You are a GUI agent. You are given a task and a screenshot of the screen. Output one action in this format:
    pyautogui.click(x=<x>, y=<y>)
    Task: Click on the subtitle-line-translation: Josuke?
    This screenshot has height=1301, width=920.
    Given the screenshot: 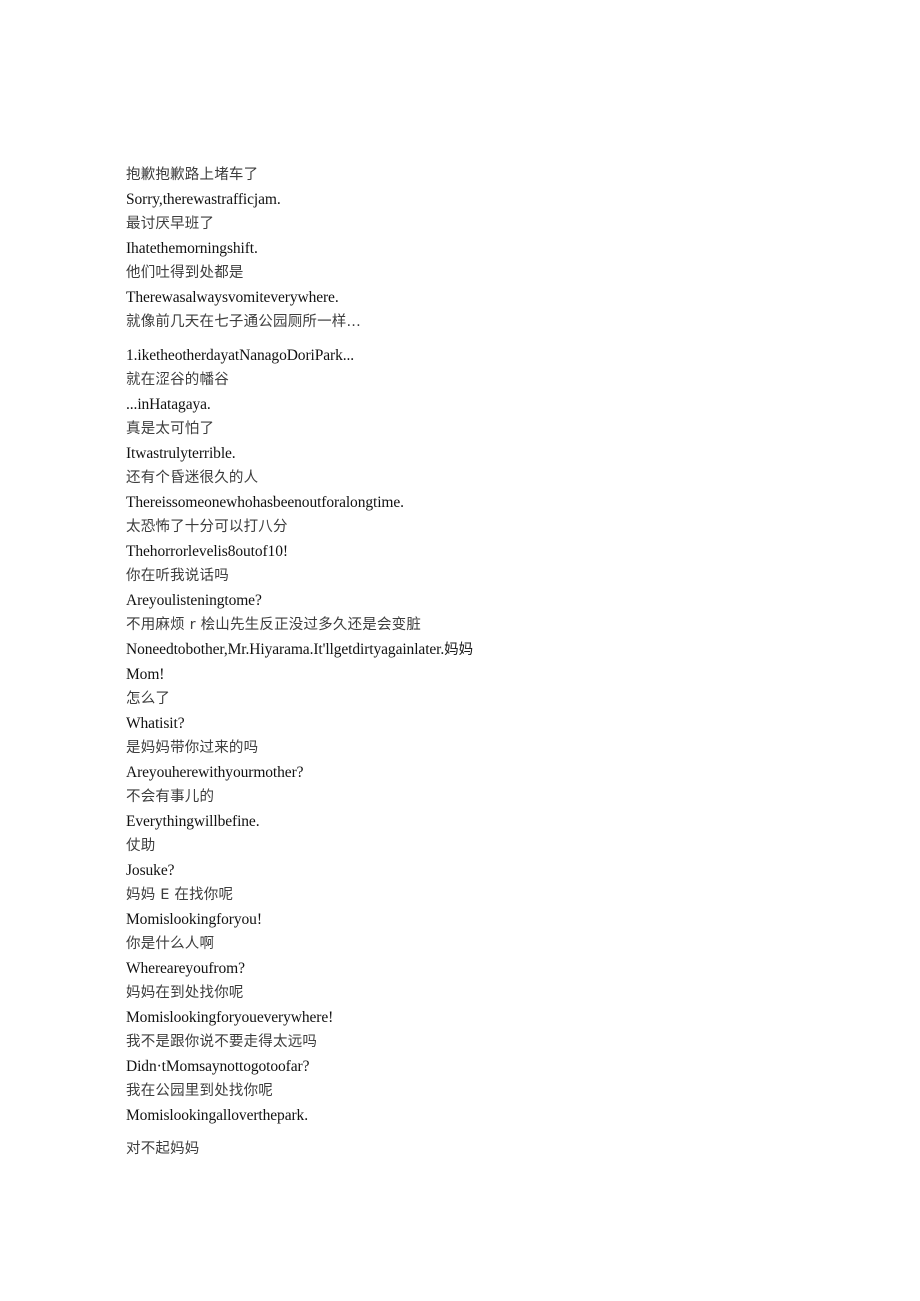 What is the action you would take?
    pyautogui.click(x=476, y=870)
    